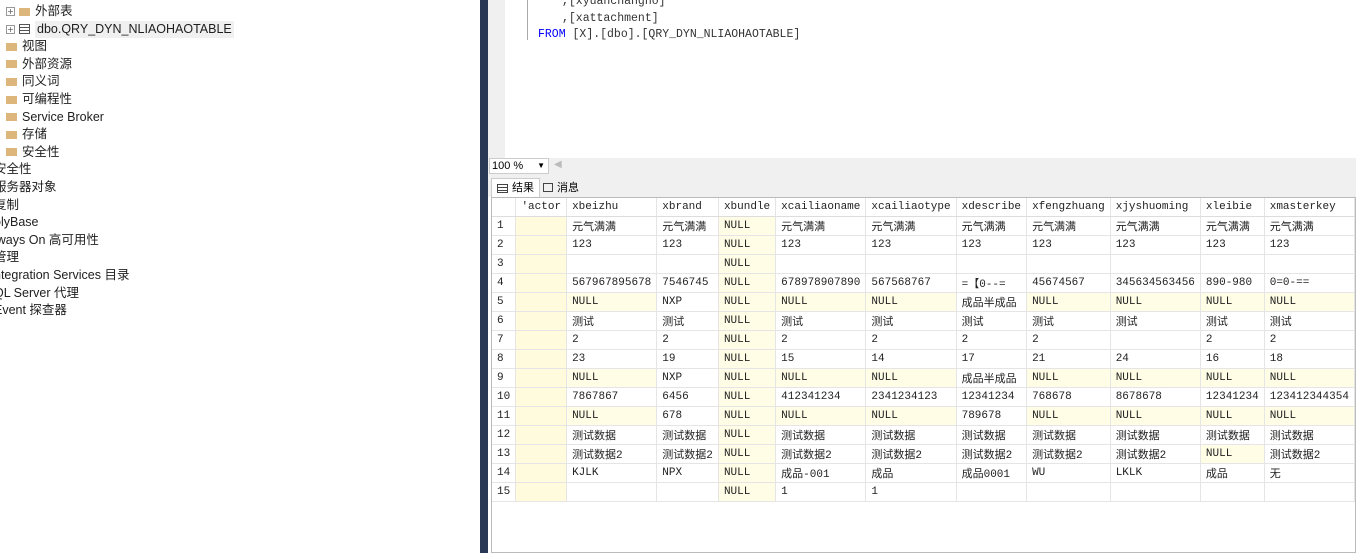 Image resolution: width=1356 pixels, height=553 pixels. I want to click on grid-cell: 678, so click(687, 416).